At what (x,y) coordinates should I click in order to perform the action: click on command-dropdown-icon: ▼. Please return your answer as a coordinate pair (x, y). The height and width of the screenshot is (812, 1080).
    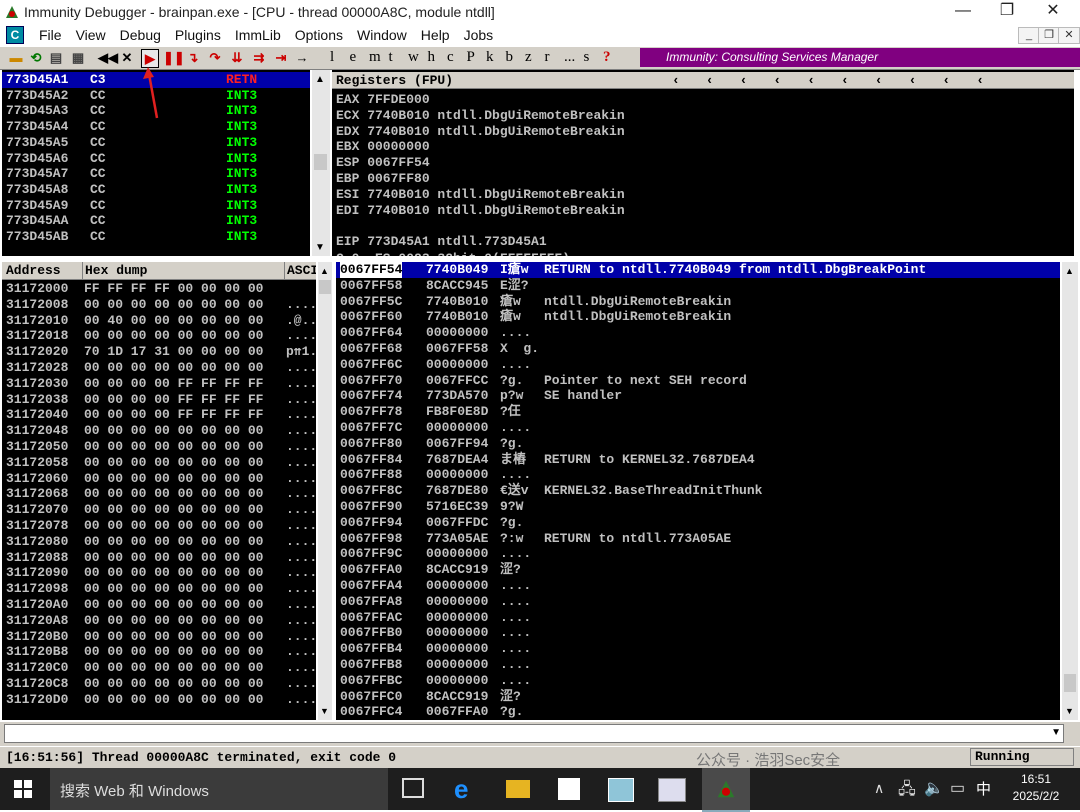
    Looking at the image, I should click on (1056, 732).